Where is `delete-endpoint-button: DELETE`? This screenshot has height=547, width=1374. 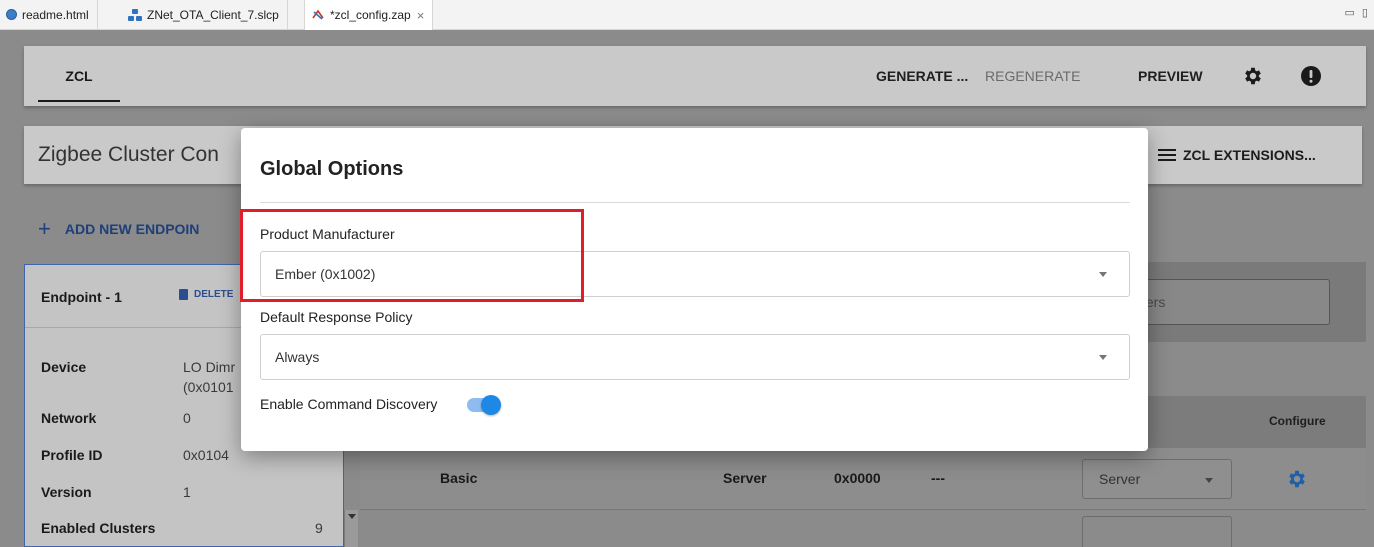 delete-endpoint-button: DELETE is located at coordinates (206, 294).